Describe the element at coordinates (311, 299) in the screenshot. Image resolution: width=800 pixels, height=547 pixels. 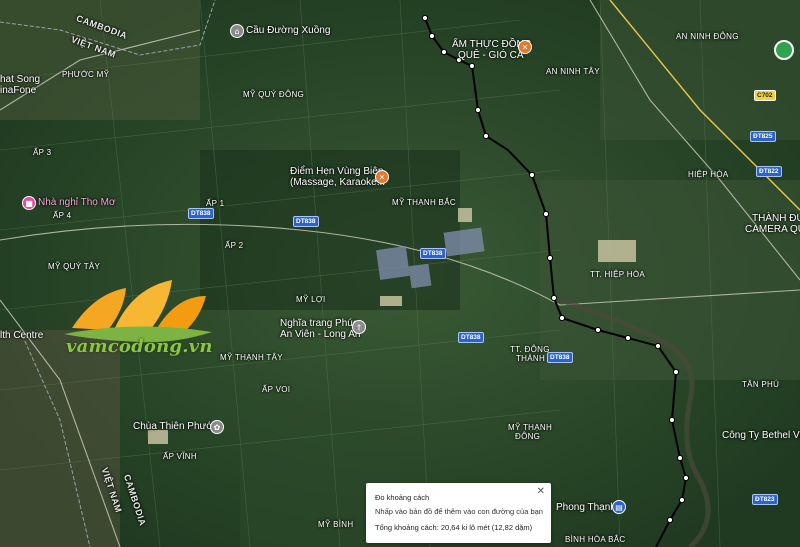
I see `label-my-loi: MỸ LỢI` at that location.